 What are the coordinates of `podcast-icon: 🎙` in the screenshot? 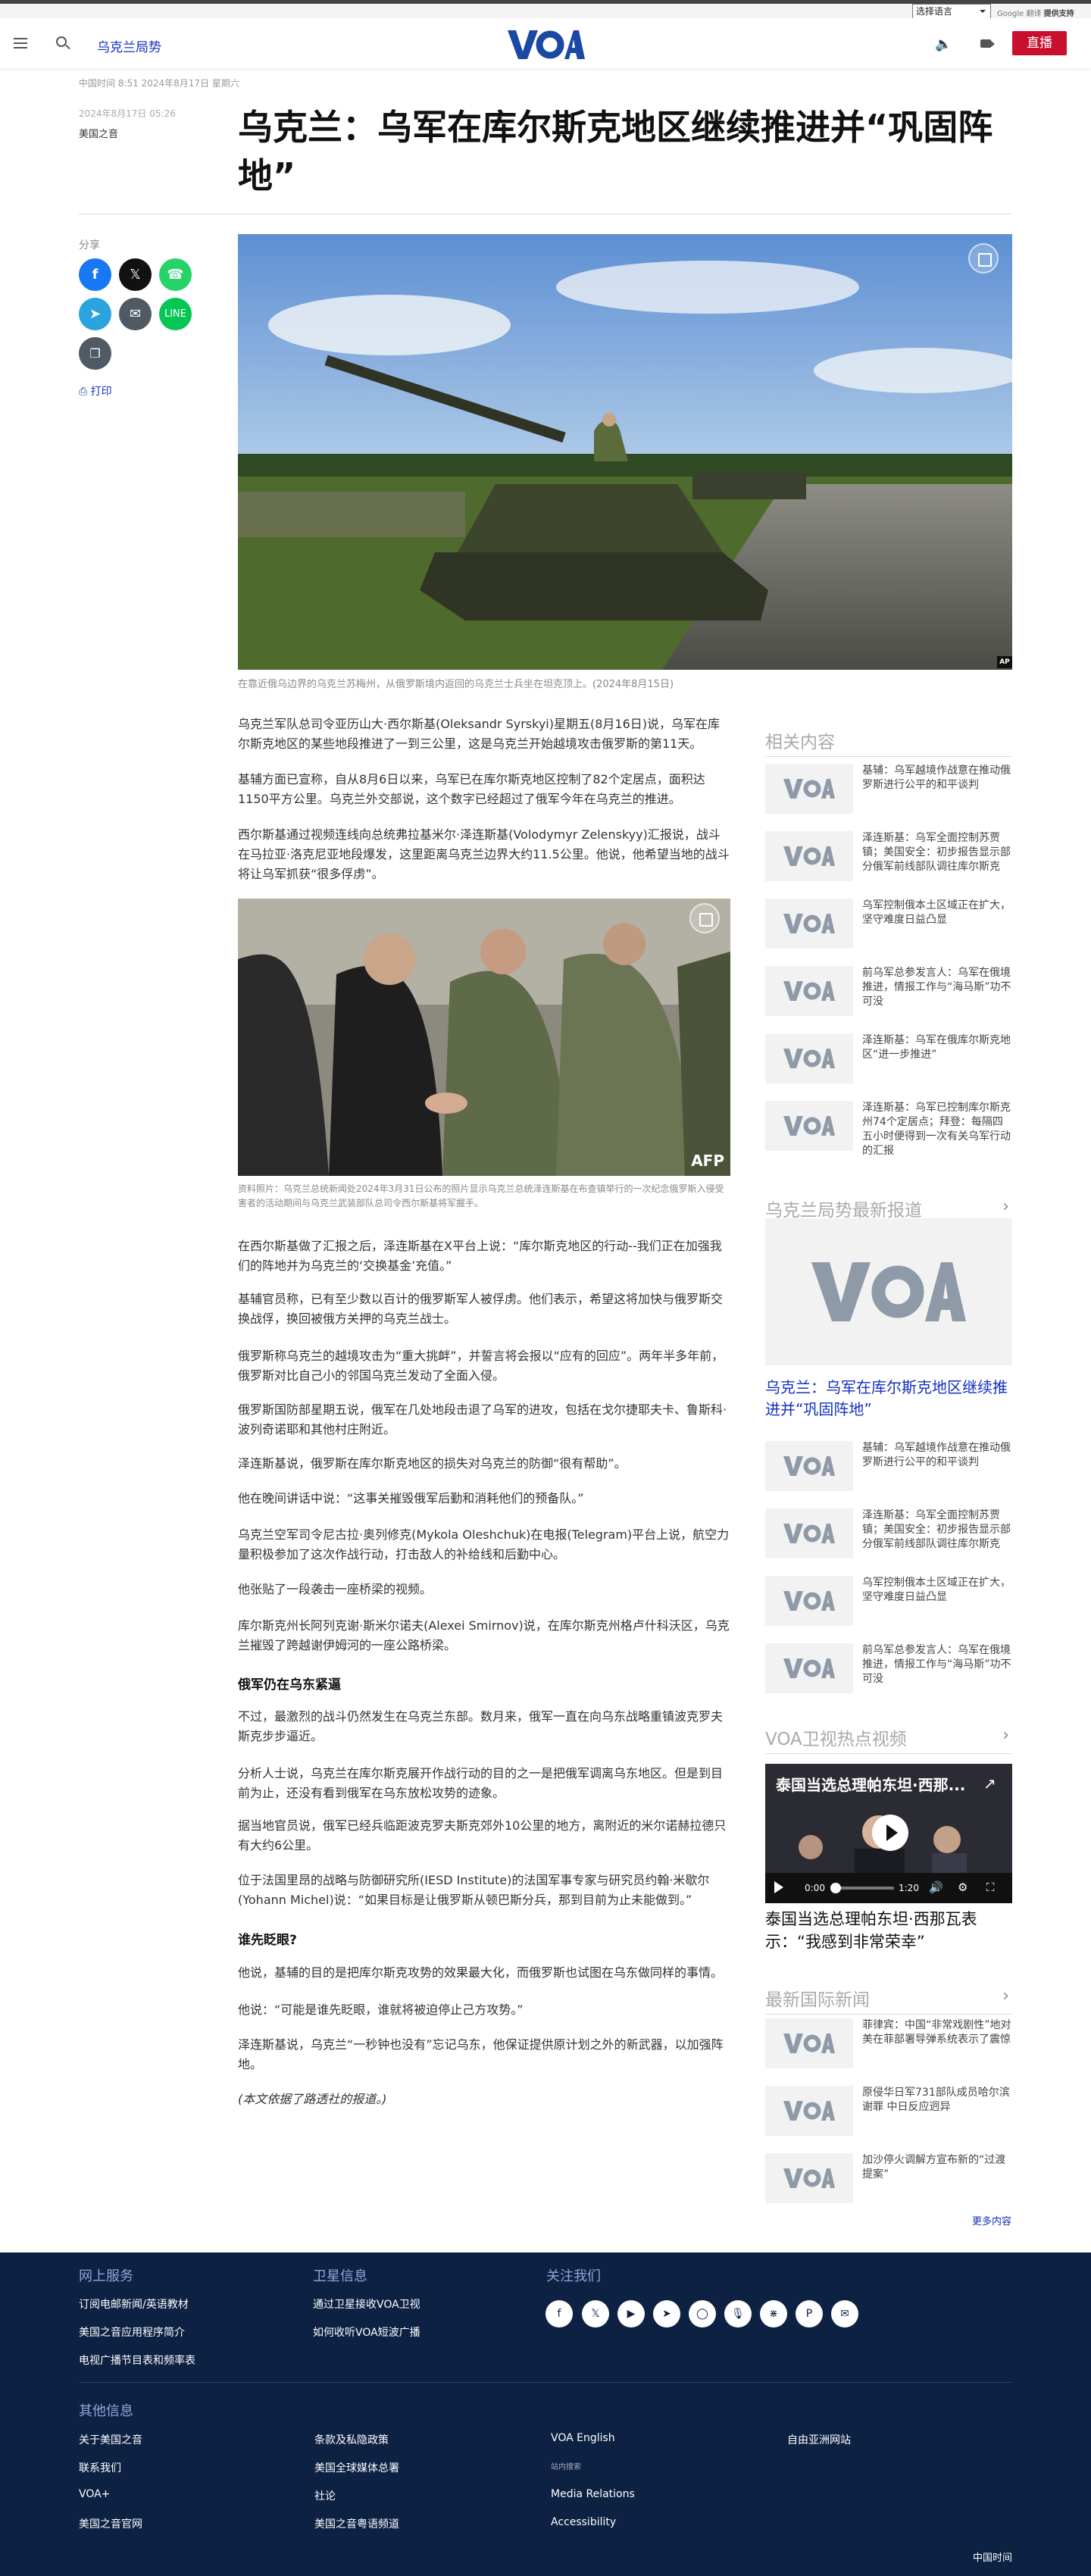 It's located at (738, 2313).